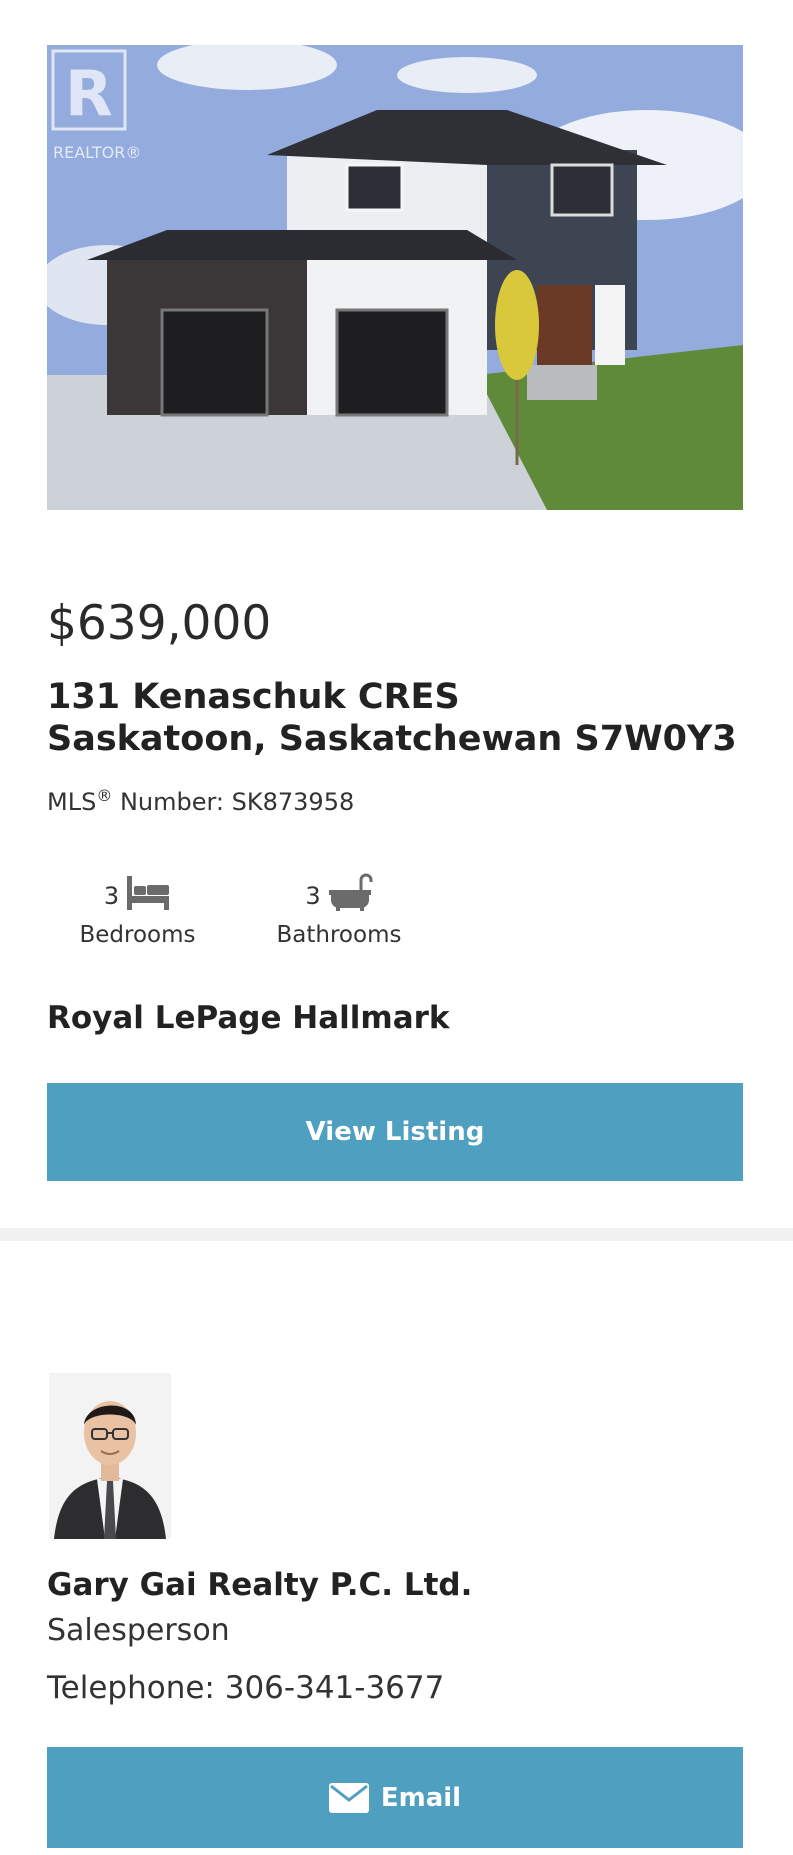  I want to click on bedrooms-label: Bedrooms, so click(137, 935).